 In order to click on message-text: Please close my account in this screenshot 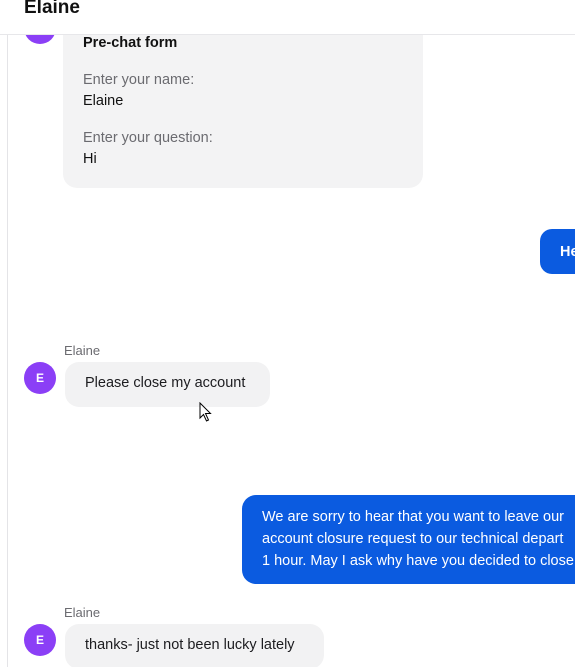, I will do `click(165, 383)`.